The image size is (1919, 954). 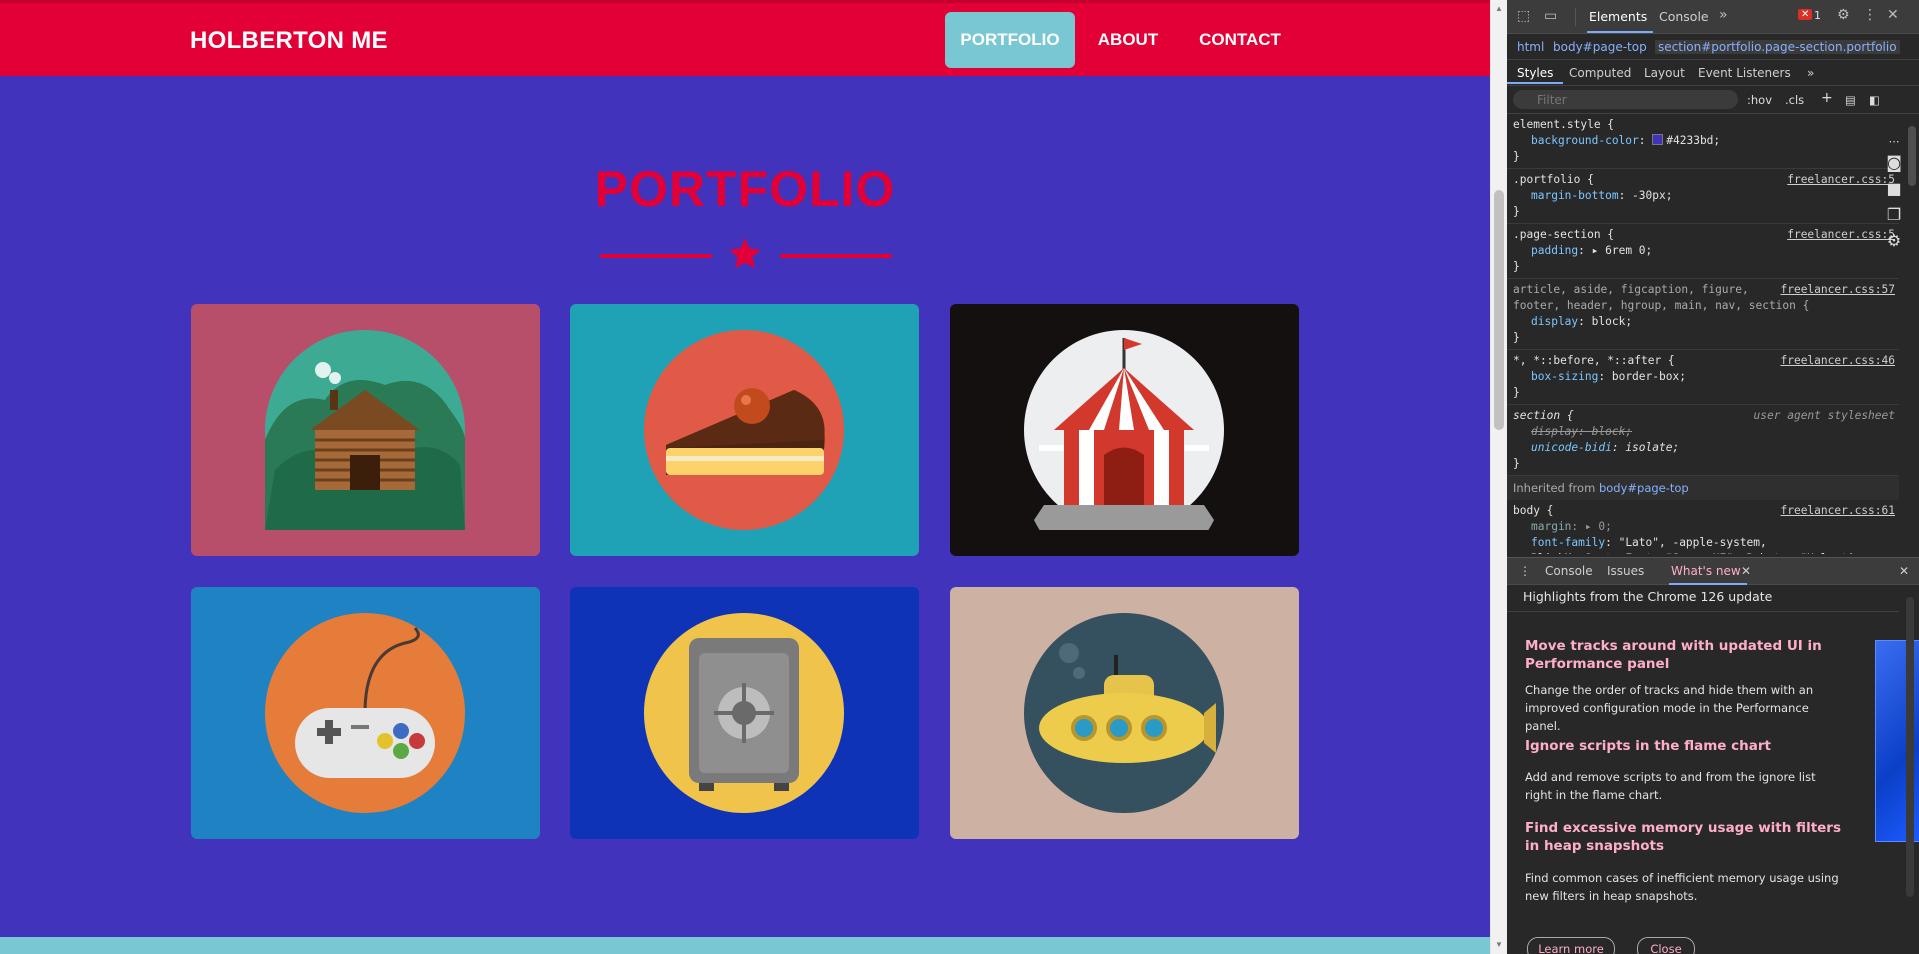 What do you see at coordinates (1744, 73) in the screenshot?
I see `subtab-event-listeners: Event Listeners` at bounding box center [1744, 73].